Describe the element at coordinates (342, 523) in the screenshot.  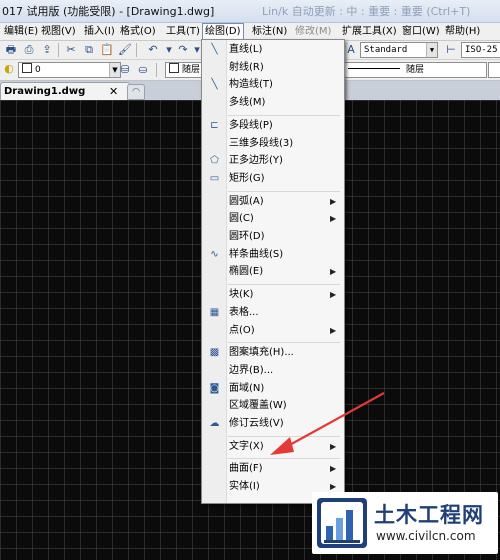
I see `site-logo` at that location.